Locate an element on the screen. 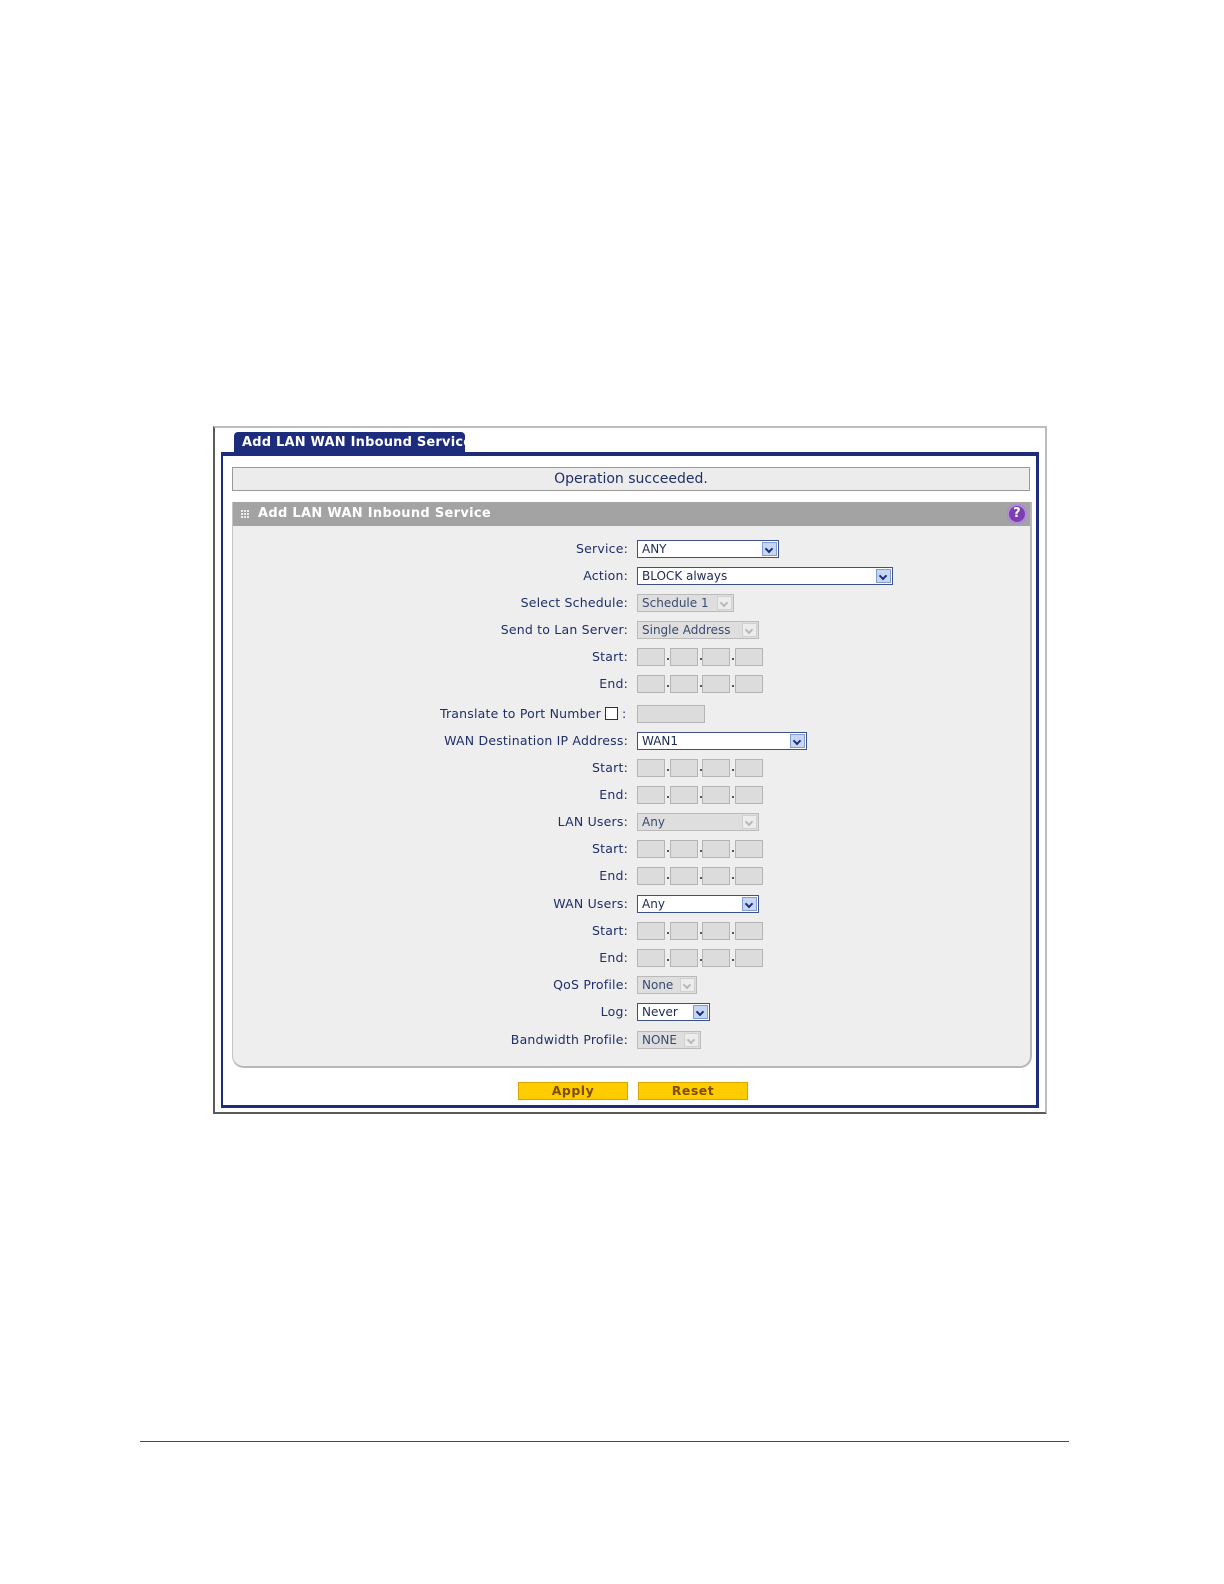  wan-destination-end-label: End: is located at coordinates (613, 794).